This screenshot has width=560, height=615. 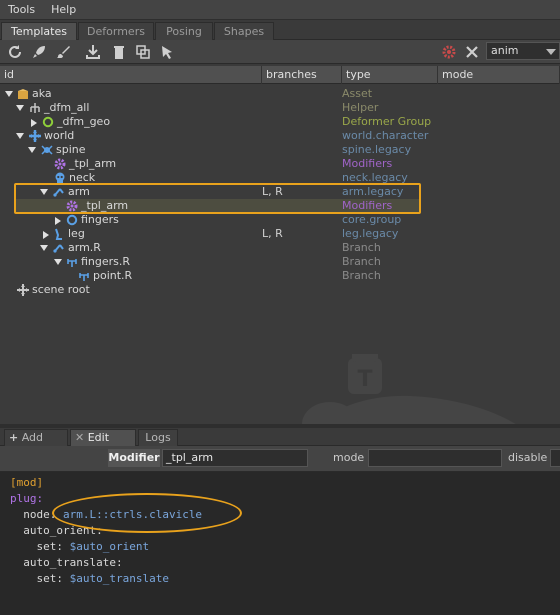 I want to click on mode-field, so click(x=435, y=458).